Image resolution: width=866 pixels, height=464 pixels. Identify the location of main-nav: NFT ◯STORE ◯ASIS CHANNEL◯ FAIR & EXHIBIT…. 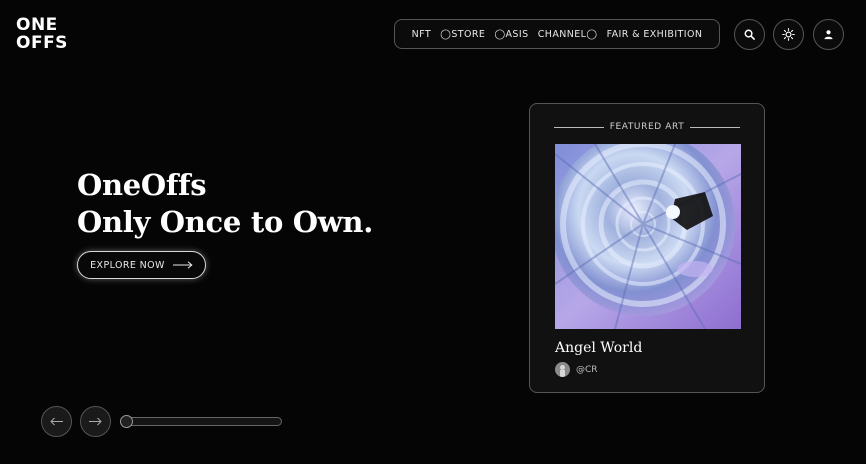
(557, 34).